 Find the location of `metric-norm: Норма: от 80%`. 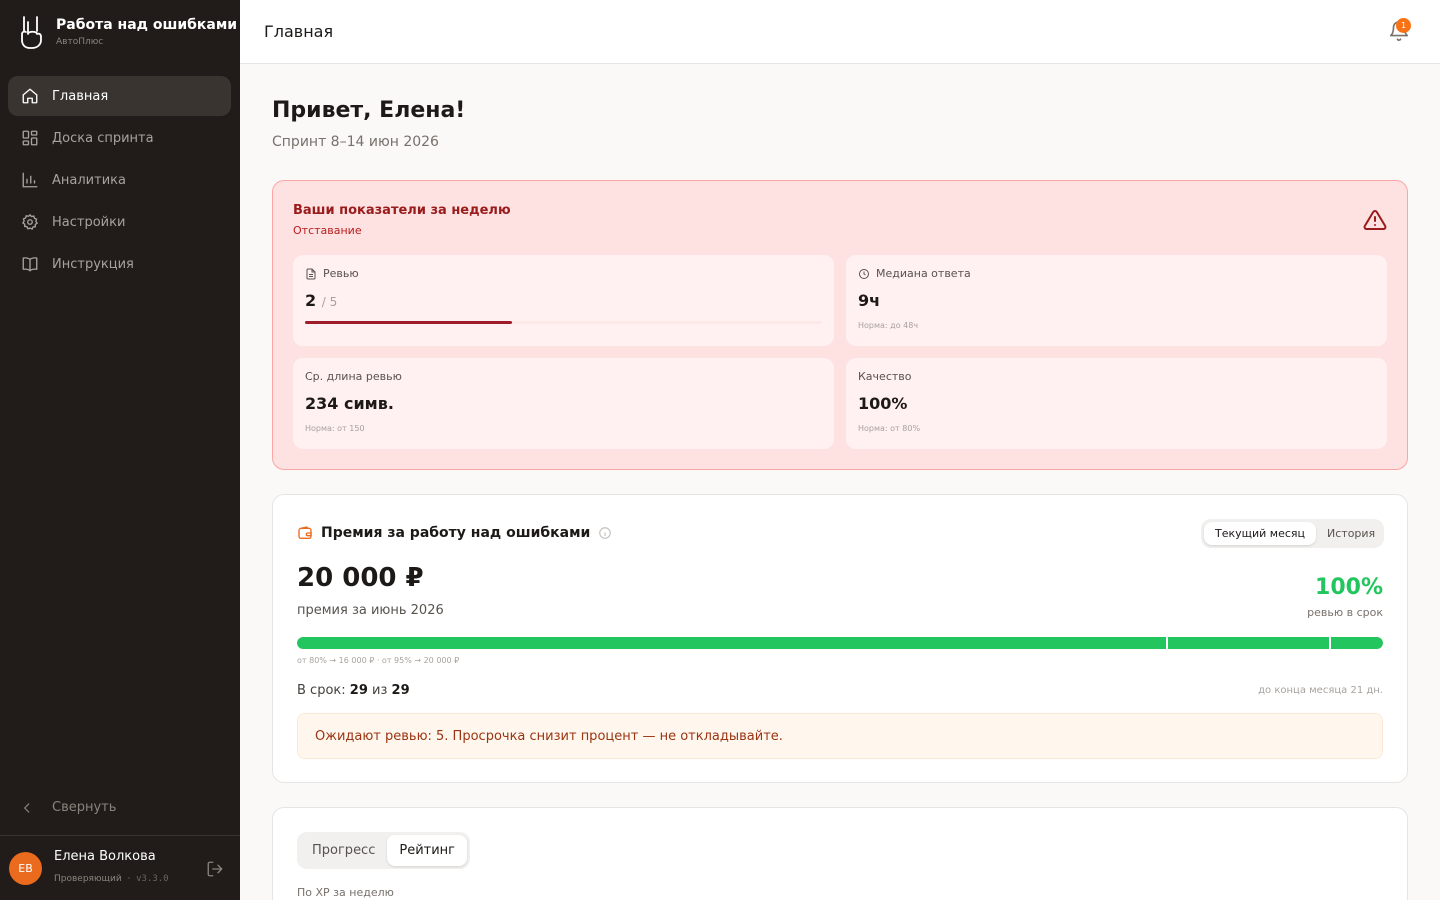

metric-norm: Норма: от 80% is located at coordinates (889, 428).